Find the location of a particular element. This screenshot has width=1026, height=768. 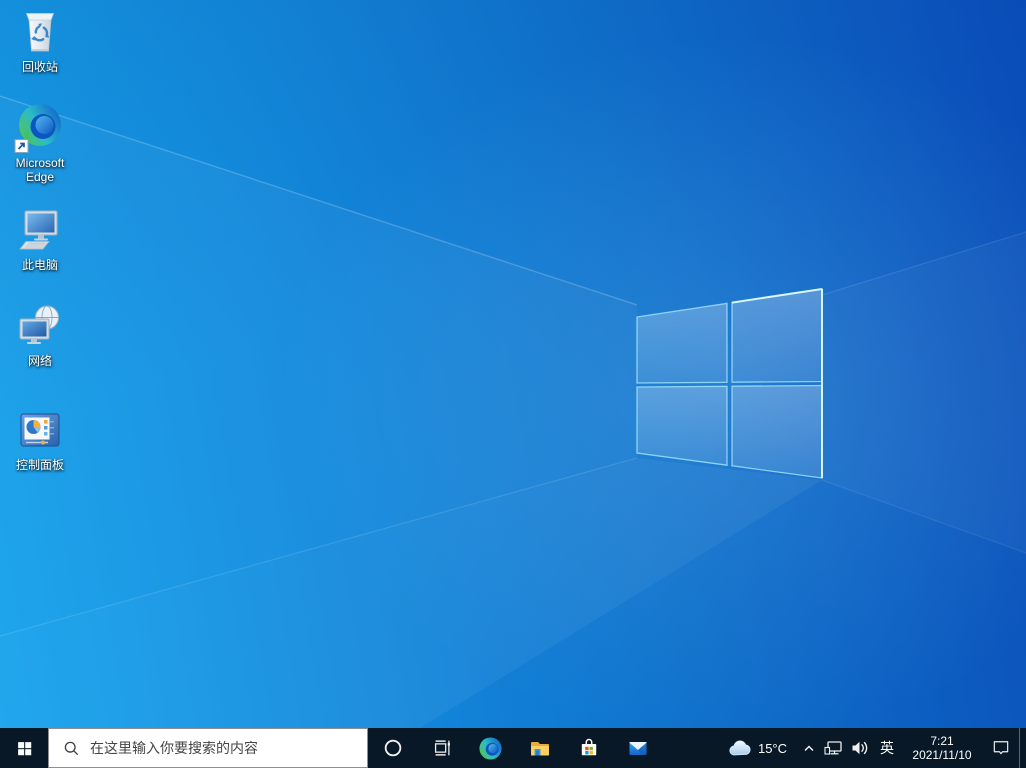

desktop-icon-label: Microsoft Edge is located at coordinates (40, 170).